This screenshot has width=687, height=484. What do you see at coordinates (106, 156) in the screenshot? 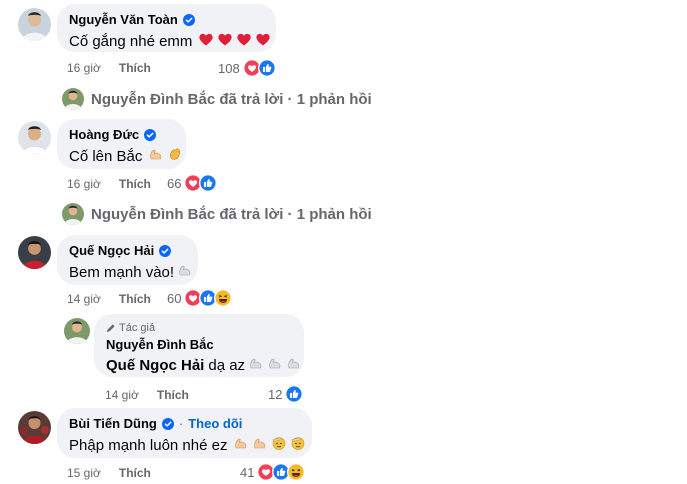
I see `comment-body: Cố lên Bắc` at bounding box center [106, 156].